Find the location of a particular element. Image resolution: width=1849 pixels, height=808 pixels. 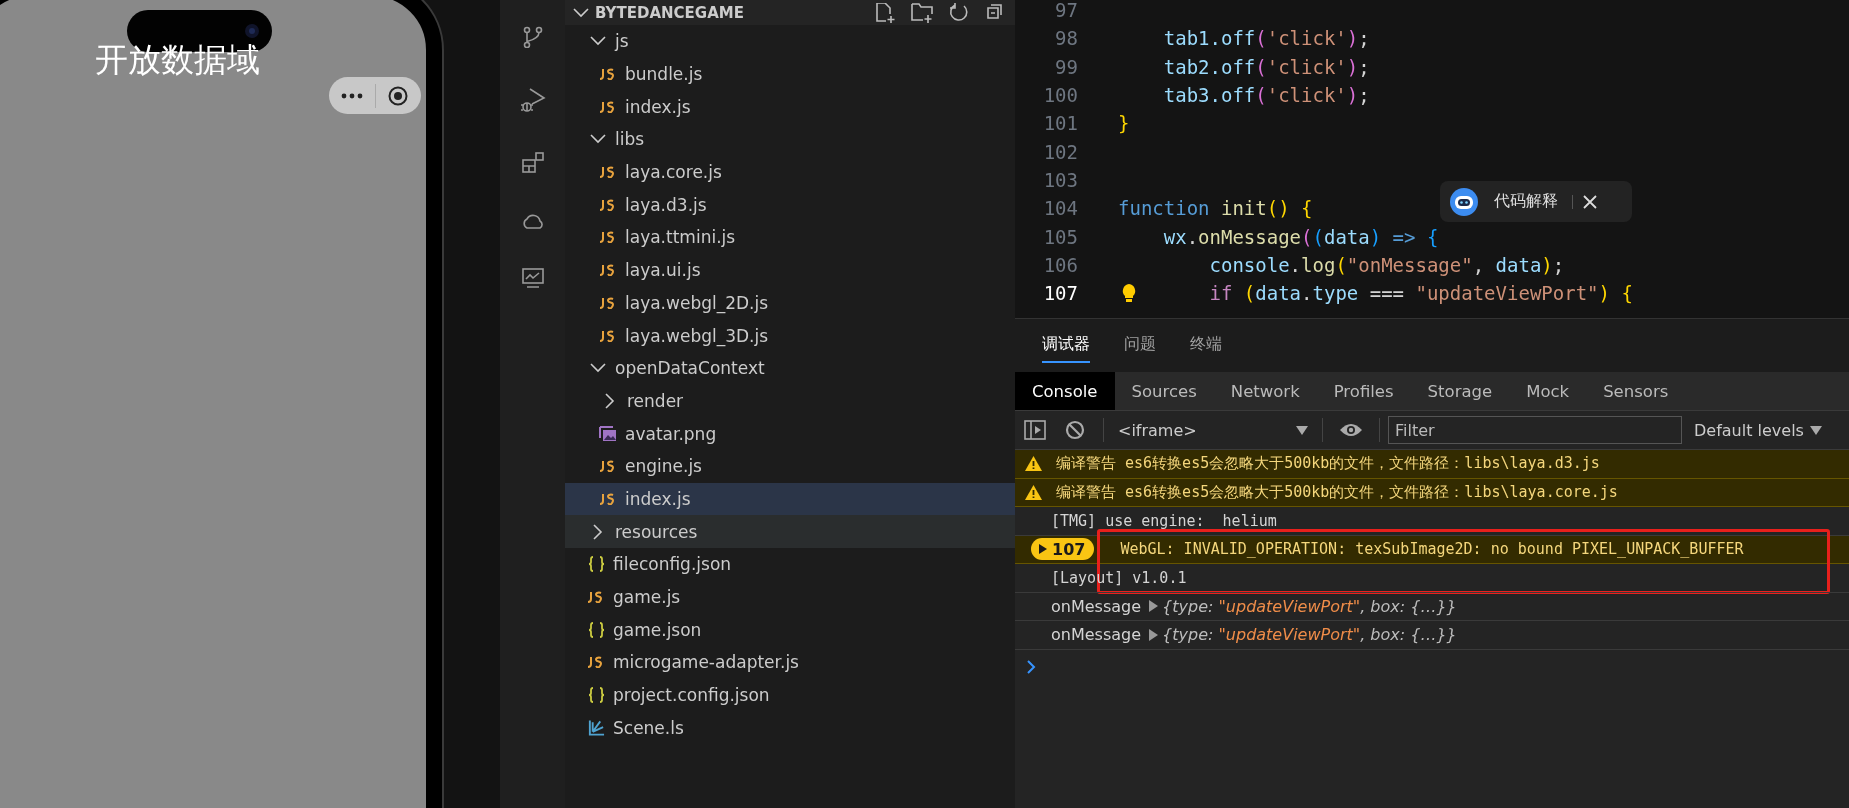

source-control-icon is located at coordinates (532, 37).